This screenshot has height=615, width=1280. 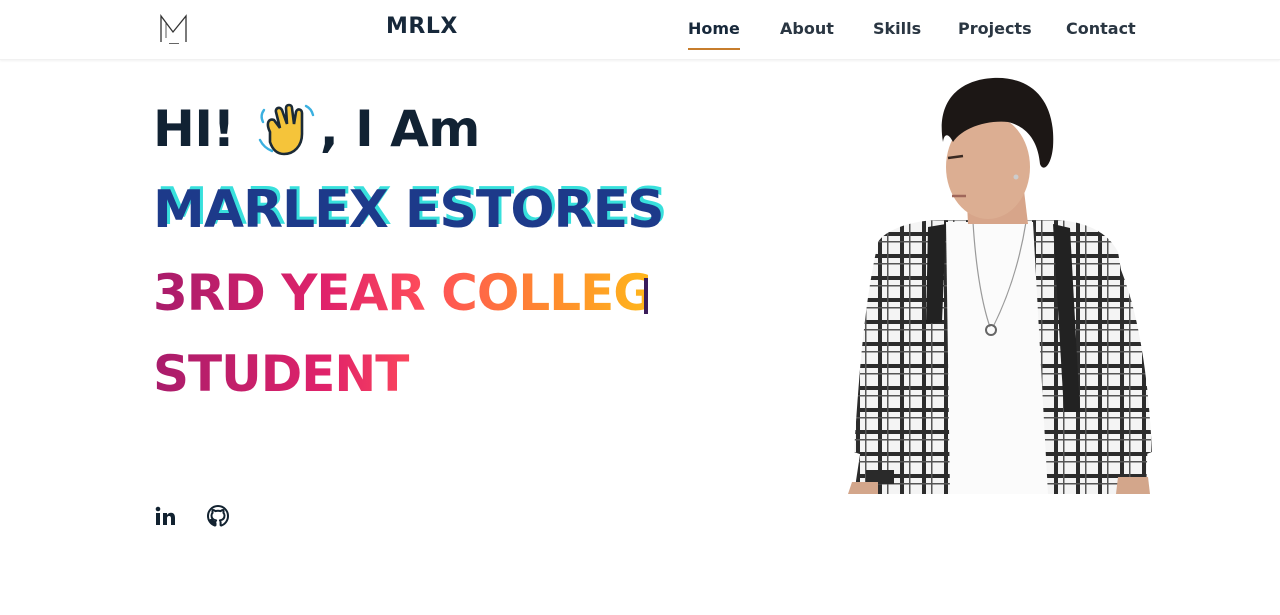 I want to click on waving-hand-icon, so click(x=286, y=129).